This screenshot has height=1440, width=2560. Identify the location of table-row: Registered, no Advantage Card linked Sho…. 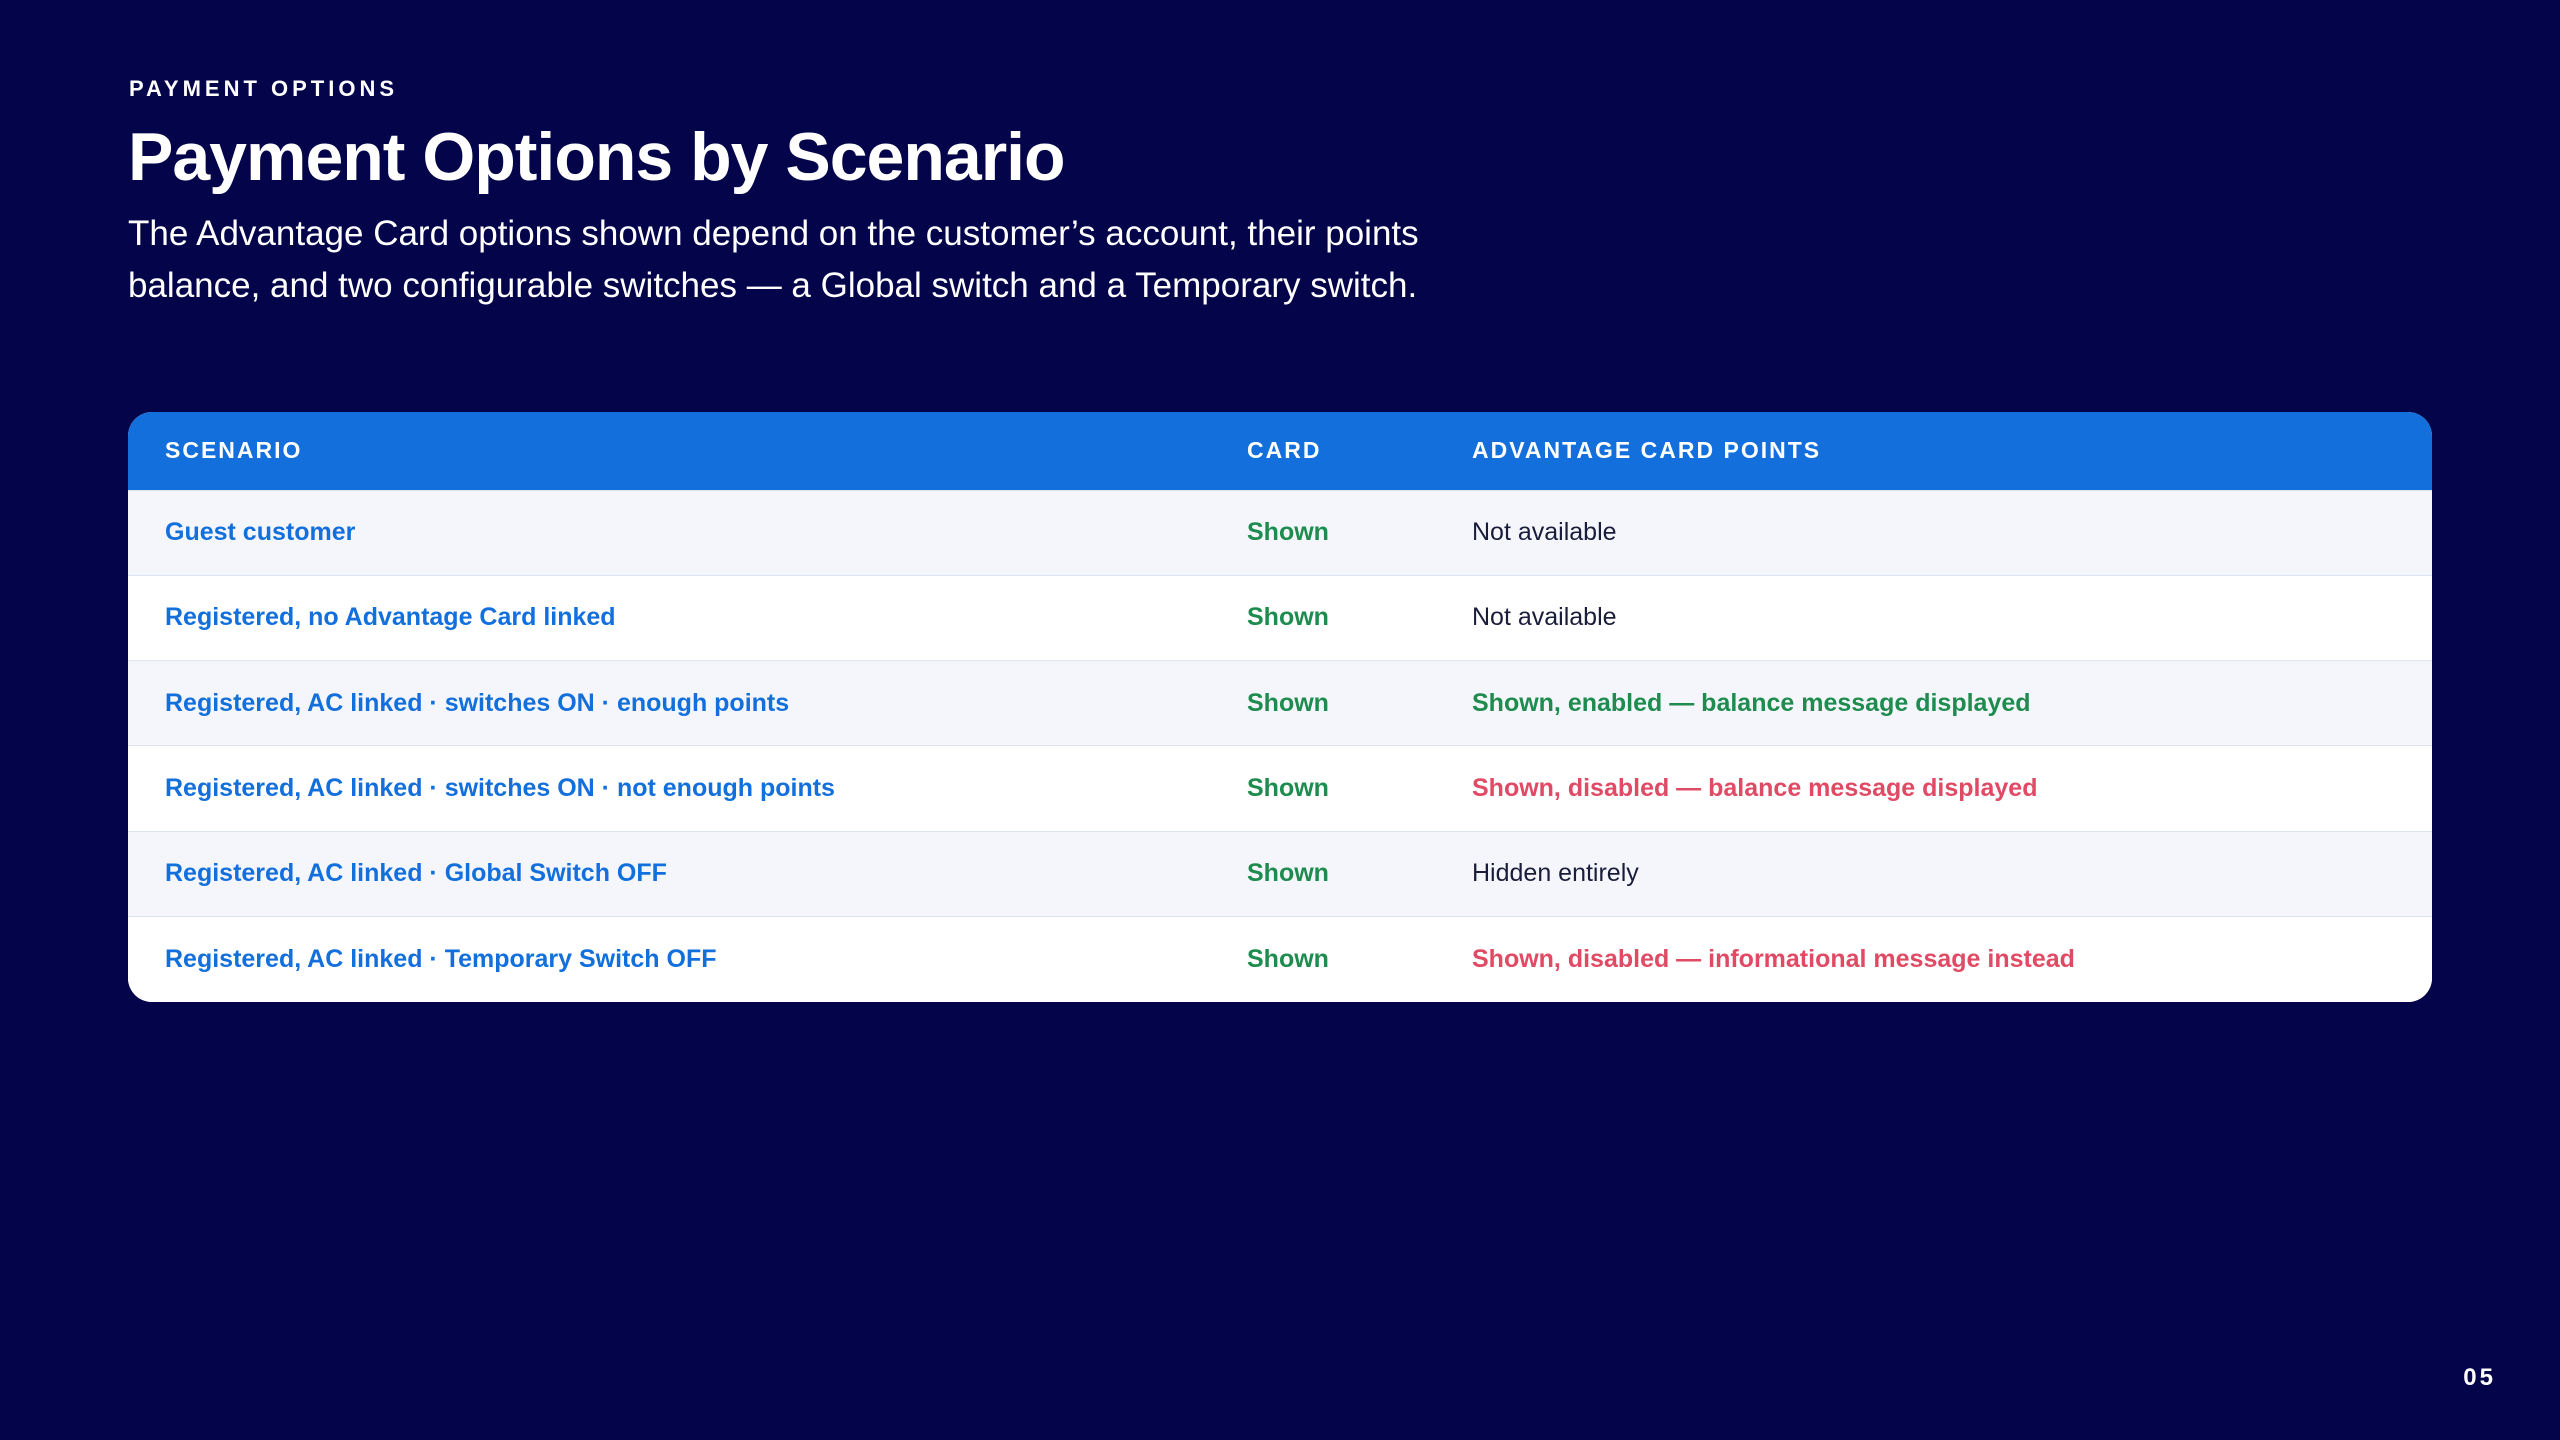
(1280, 618).